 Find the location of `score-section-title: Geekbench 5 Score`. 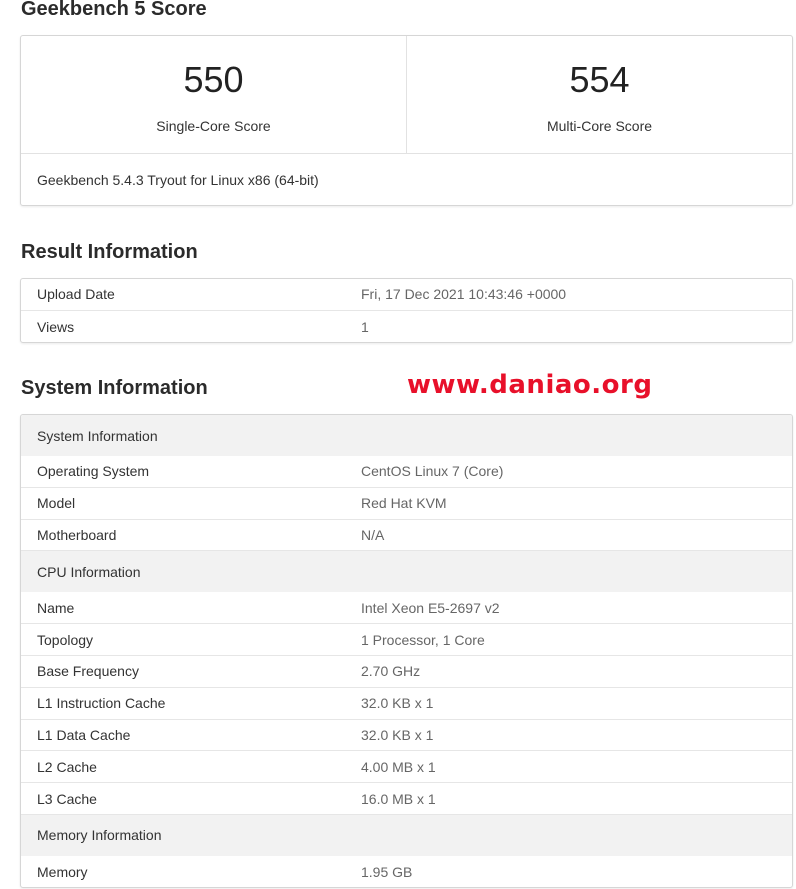

score-section-title: Geekbench 5 Score is located at coordinates (114, 10).